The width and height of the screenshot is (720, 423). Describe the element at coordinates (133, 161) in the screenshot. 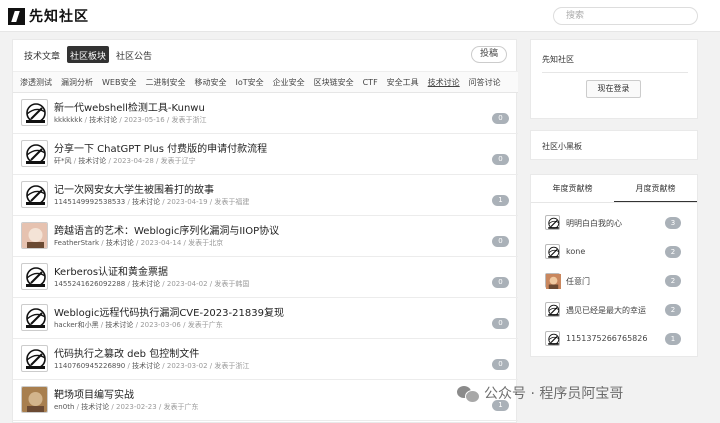

I see `post-date: 2023-04-28` at that location.